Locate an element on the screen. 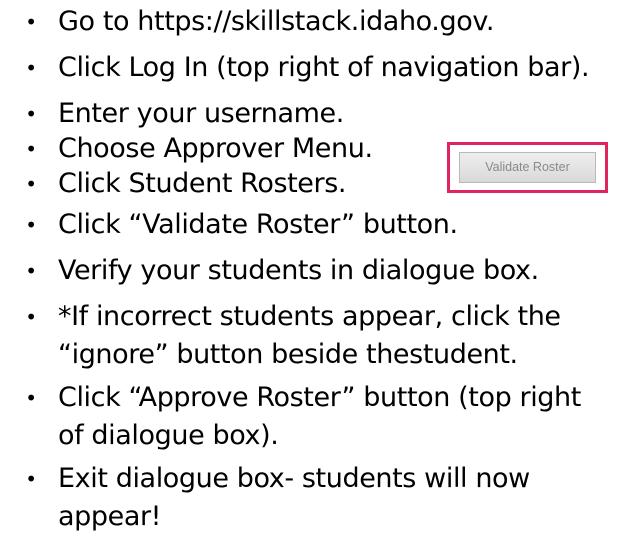 The width and height of the screenshot is (638, 539). step-text: Enter your username. is located at coordinates (201, 113).